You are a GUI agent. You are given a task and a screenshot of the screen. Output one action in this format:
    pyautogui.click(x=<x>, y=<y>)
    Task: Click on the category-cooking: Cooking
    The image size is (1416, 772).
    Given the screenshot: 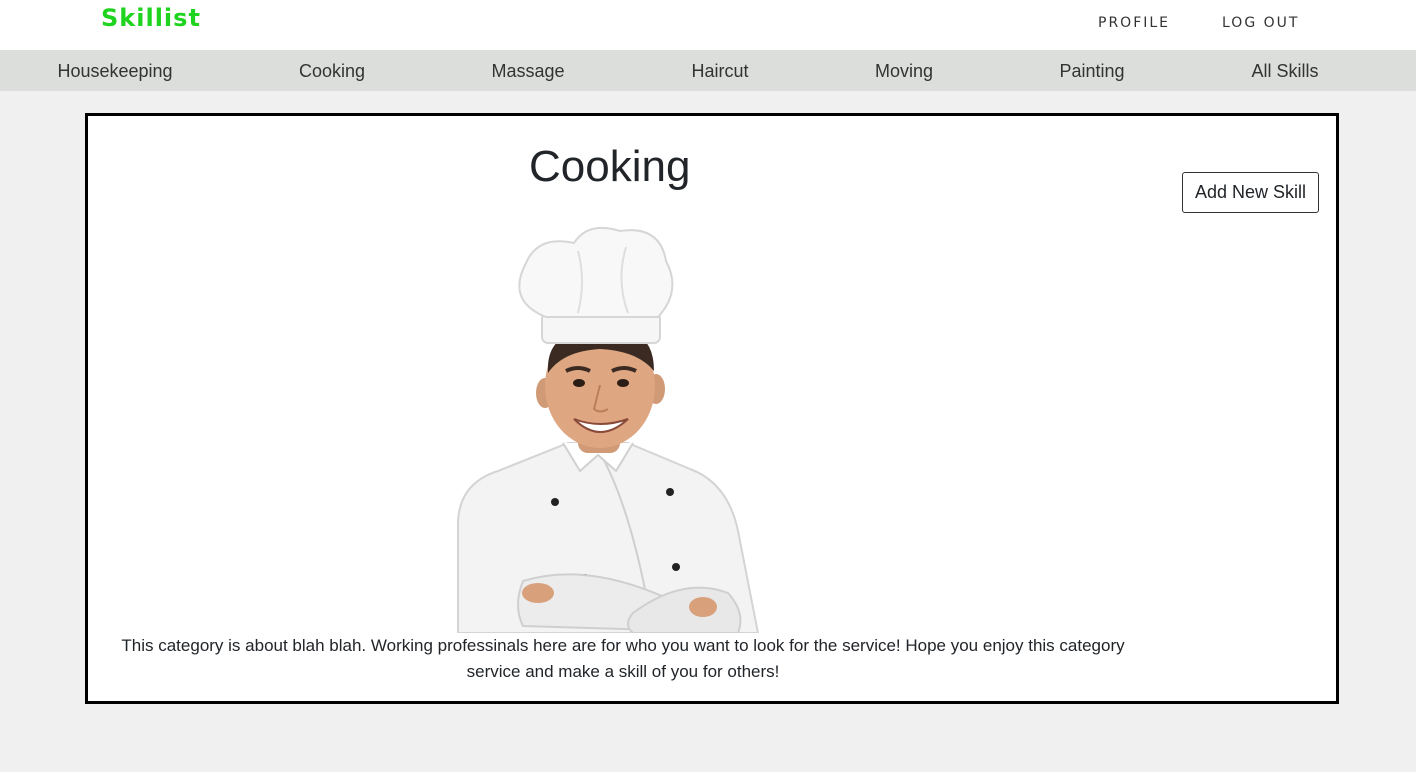 What is the action you would take?
    pyautogui.click(x=332, y=71)
    